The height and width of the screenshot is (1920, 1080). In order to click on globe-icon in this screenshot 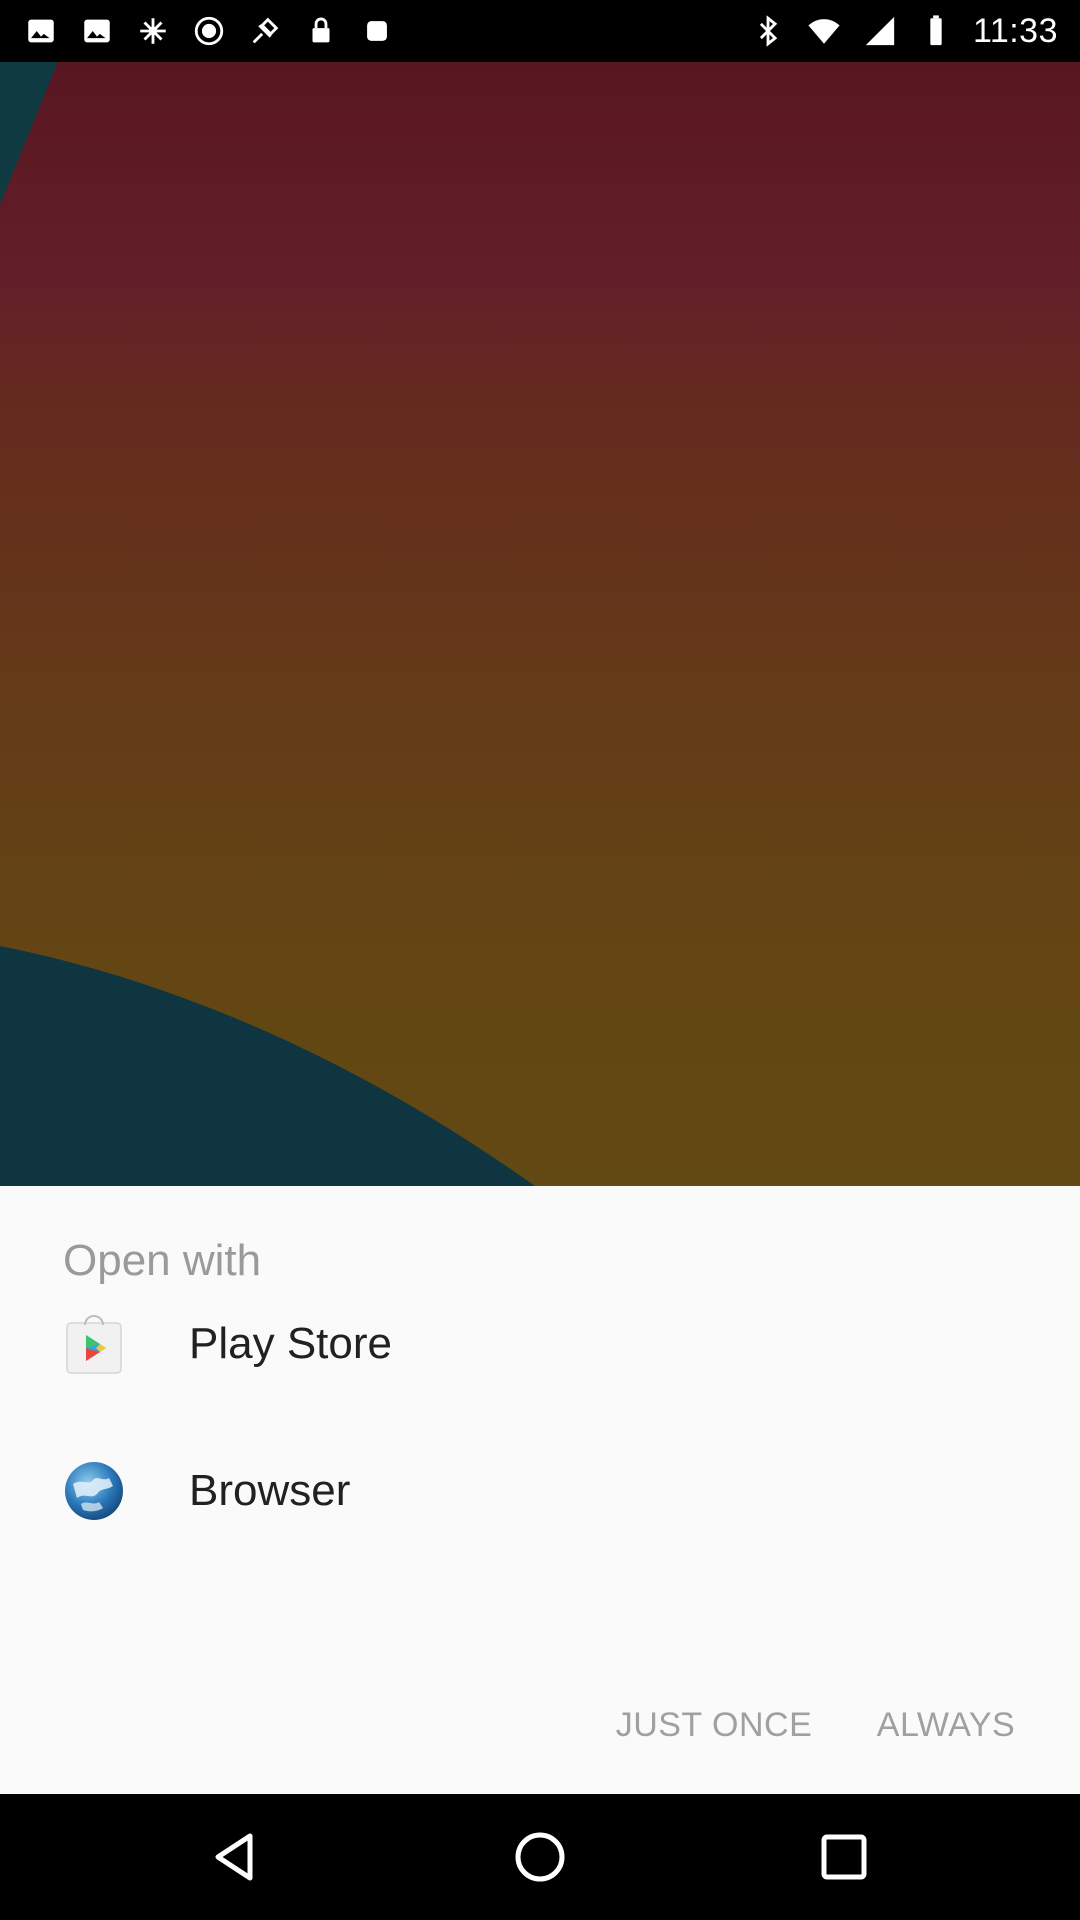, I will do `click(94, 1491)`.